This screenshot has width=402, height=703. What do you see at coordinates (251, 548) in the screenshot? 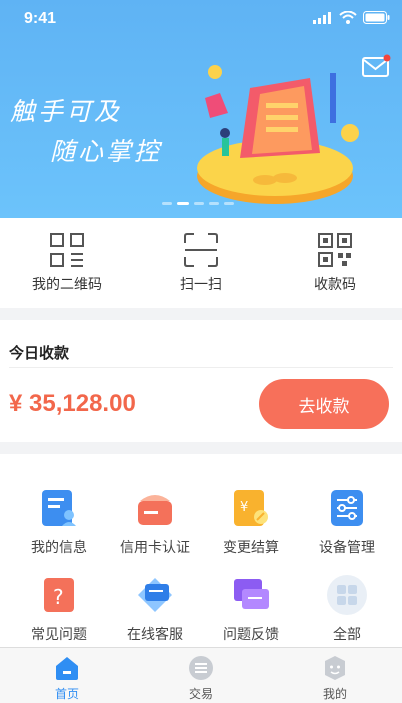
I see `grid-item-label: 变更结算` at bounding box center [251, 548].